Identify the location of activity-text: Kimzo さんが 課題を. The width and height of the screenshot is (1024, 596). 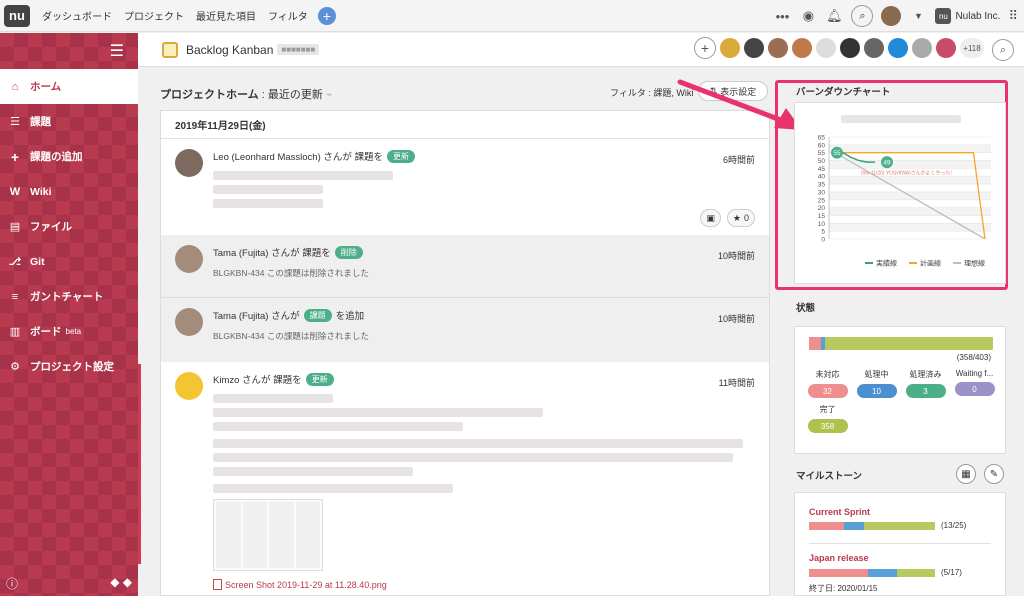
(257, 380).